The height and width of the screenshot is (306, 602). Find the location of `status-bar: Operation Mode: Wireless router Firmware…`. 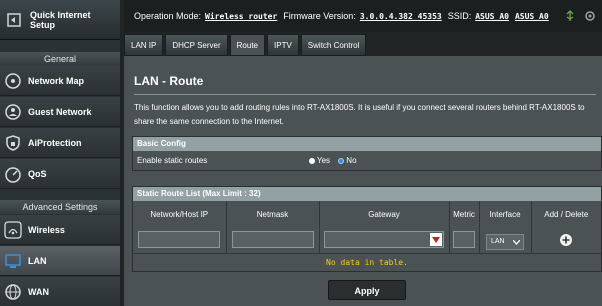

status-bar: Operation Mode: Wireless router Firmware… is located at coordinates (363, 16).